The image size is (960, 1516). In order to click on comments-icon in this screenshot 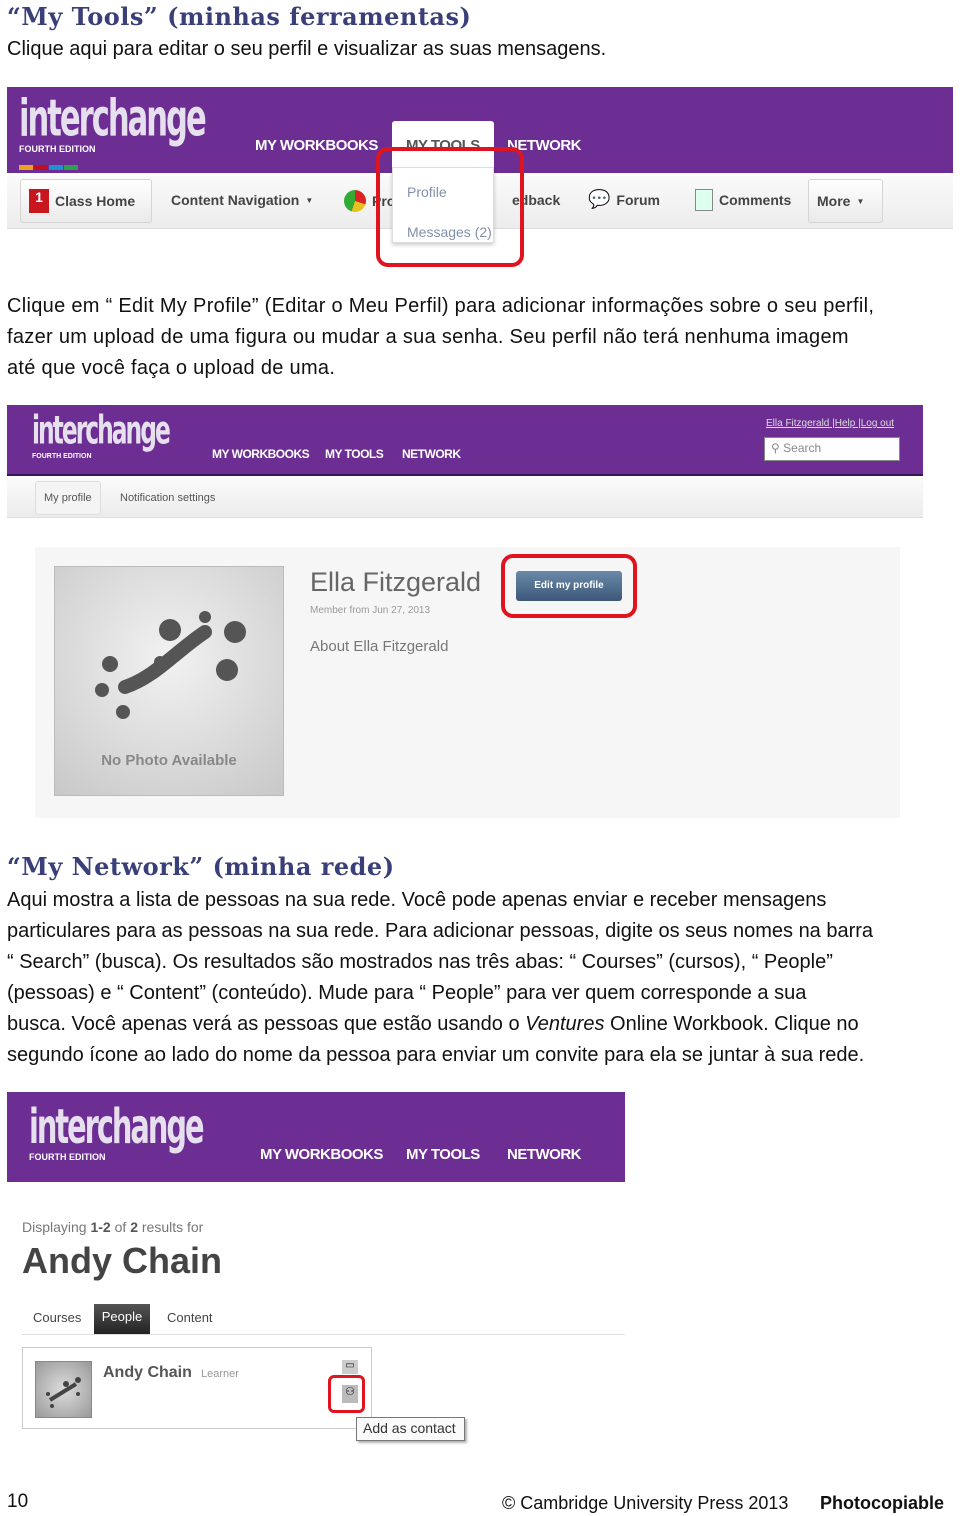, I will do `click(704, 200)`.